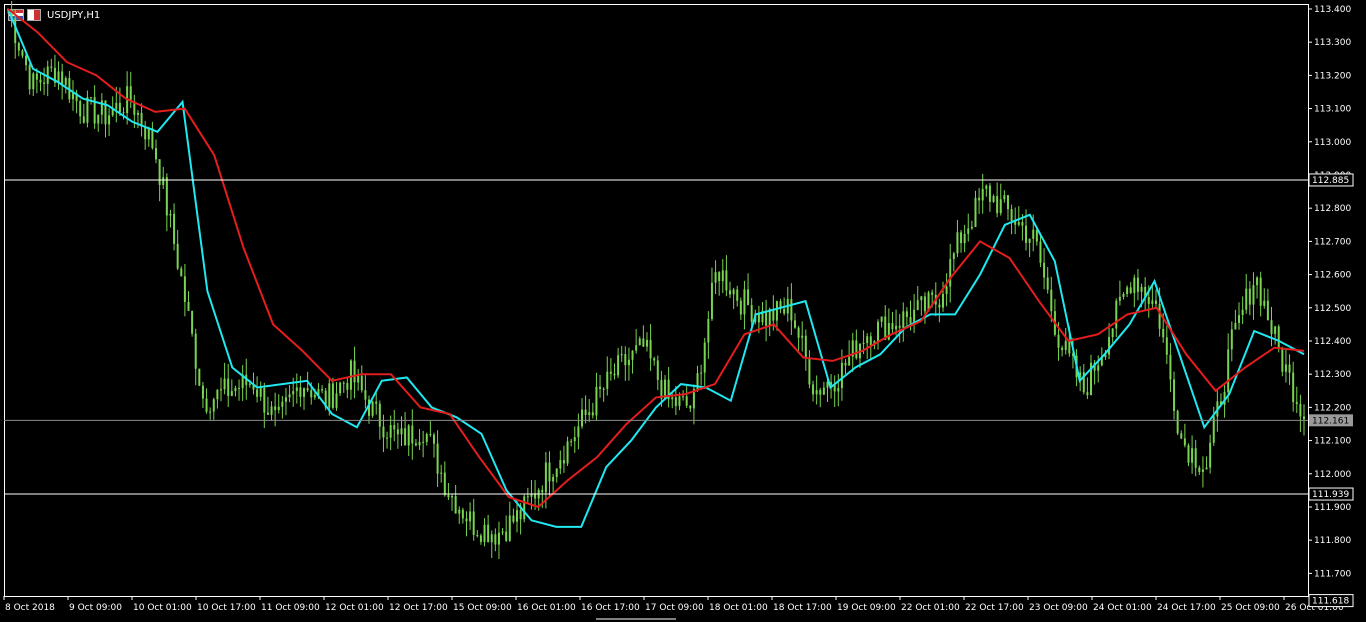 Image resolution: width=1366 pixels, height=622 pixels. Describe the element at coordinates (1332, 76) in the screenshot. I see `y-tick-label: 113.200` at that location.